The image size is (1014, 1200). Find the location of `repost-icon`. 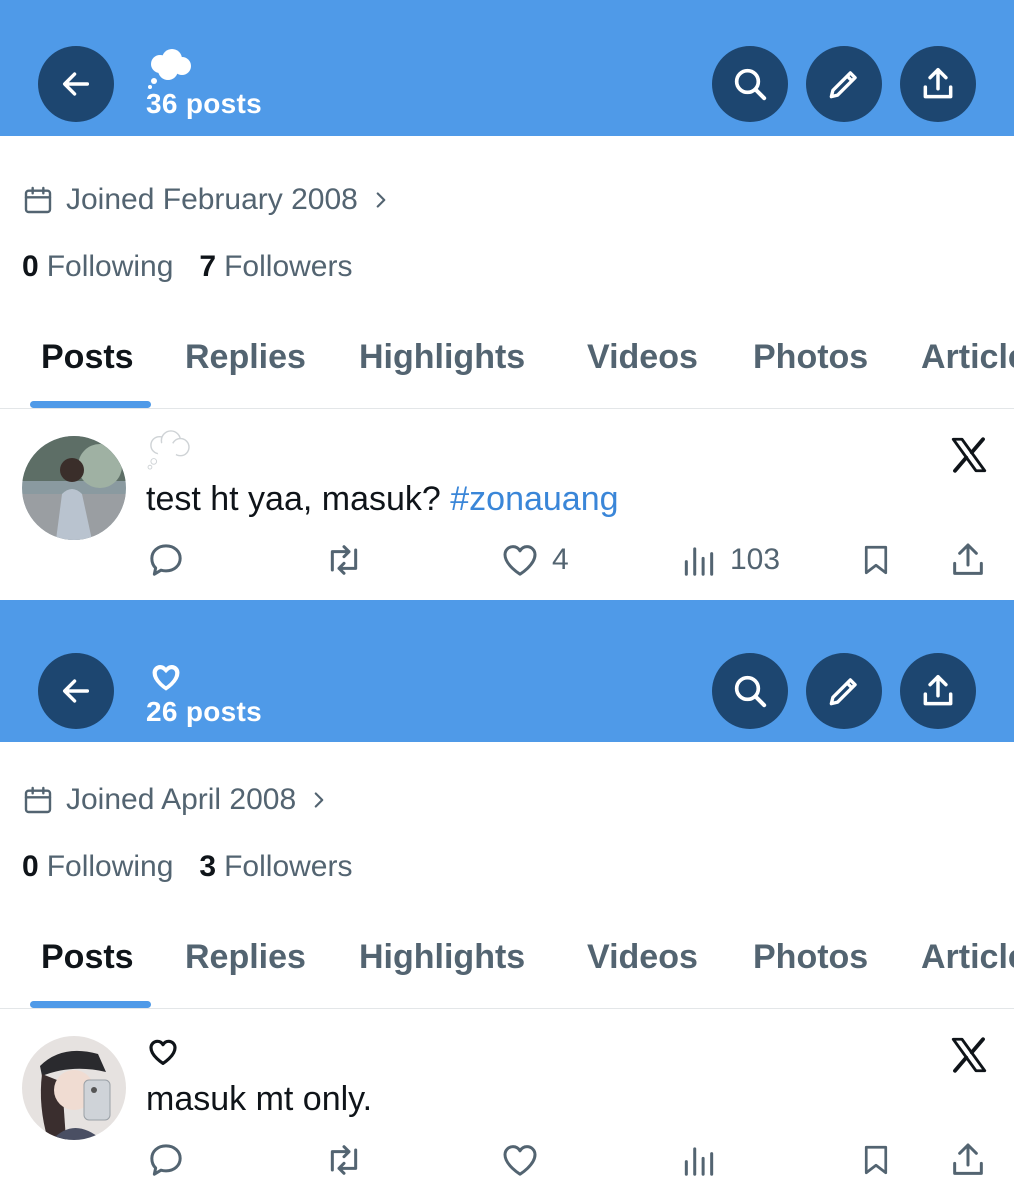

repost-icon is located at coordinates (344, 560).